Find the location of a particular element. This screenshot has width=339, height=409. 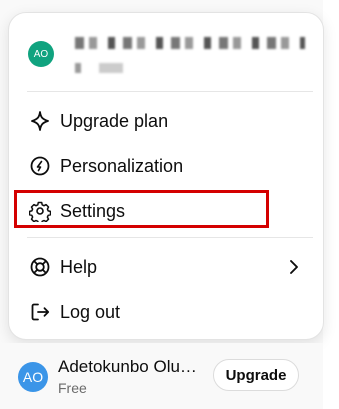

account-avatar: AO is located at coordinates (41, 54).